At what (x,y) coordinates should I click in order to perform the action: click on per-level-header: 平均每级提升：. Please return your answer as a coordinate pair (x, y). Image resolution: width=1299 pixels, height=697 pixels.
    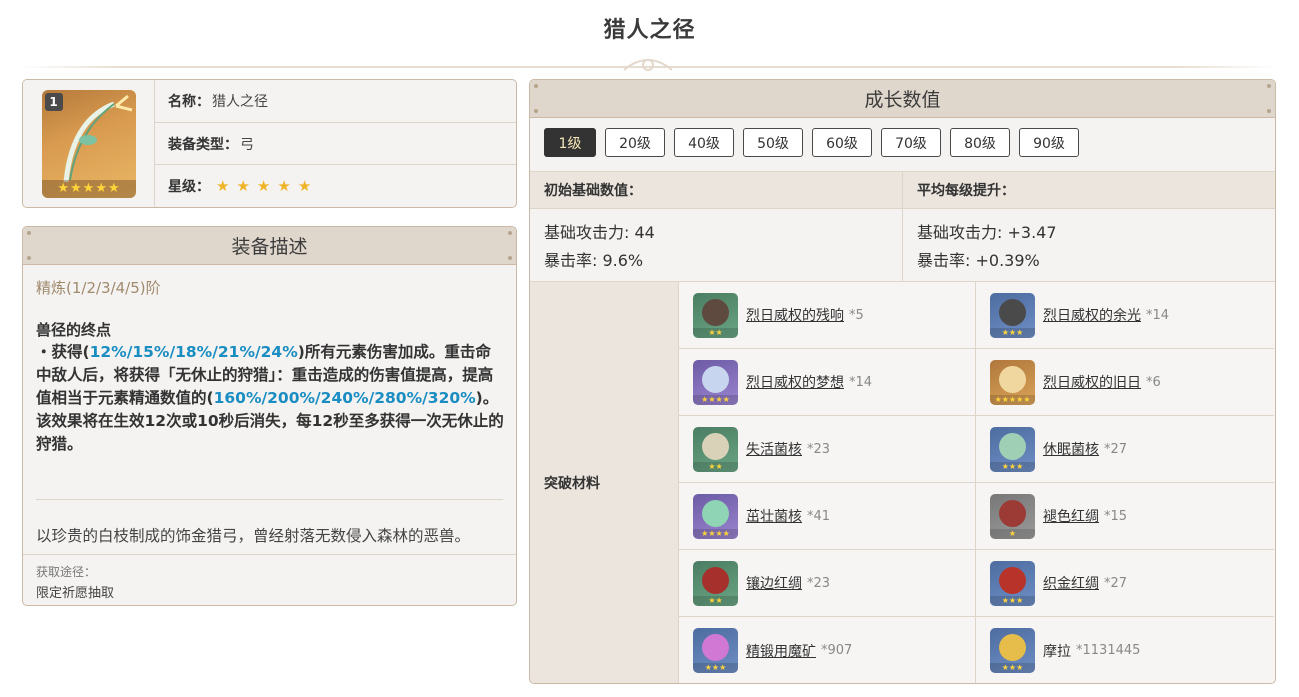
    Looking at the image, I should click on (966, 191).